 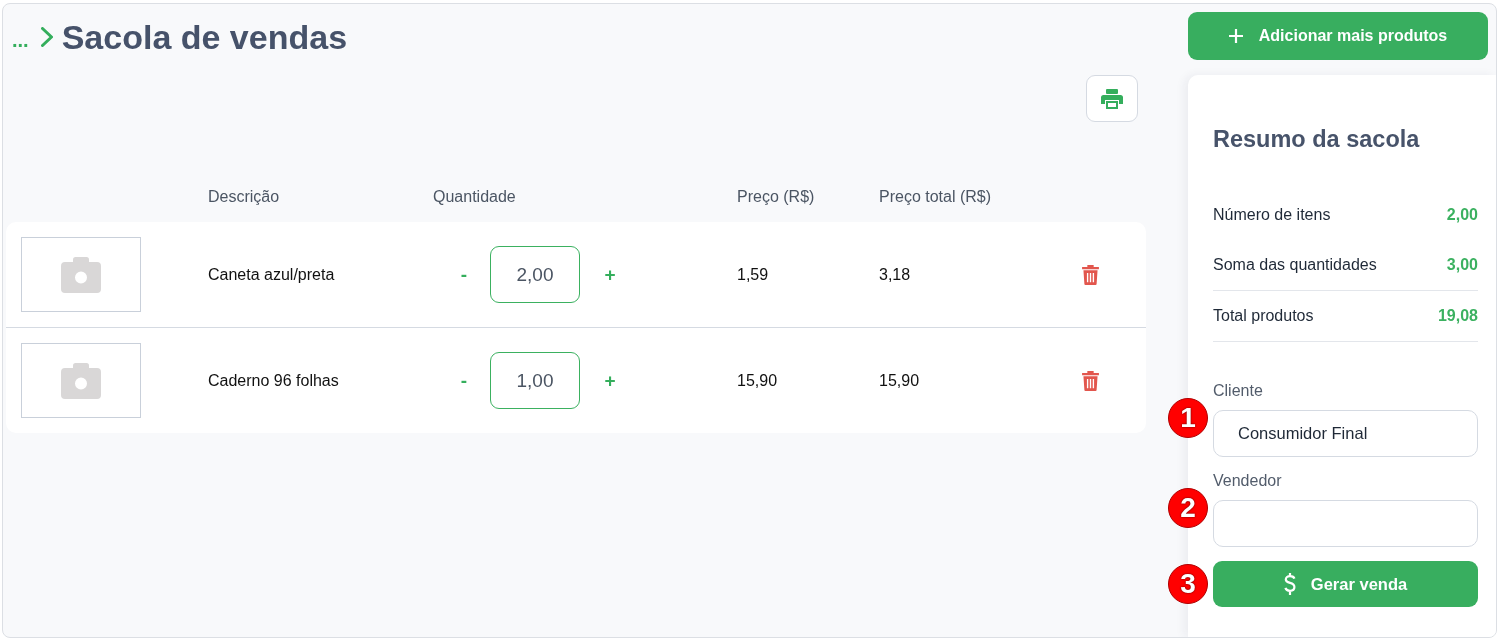 I want to click on generate-sale-button: Gerar venda, so click(x=1345, y=584).